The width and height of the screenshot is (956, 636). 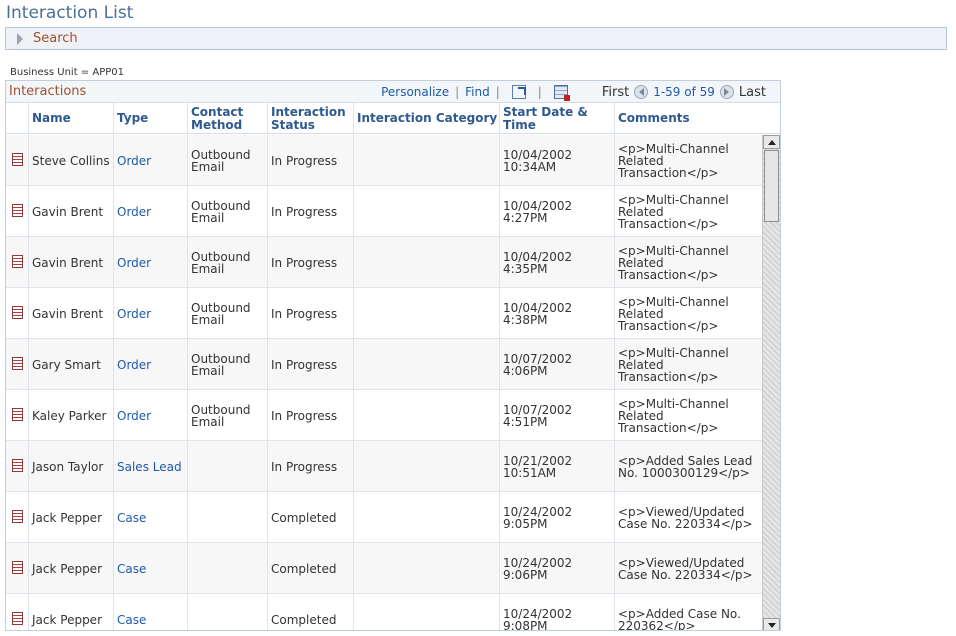 I want to click on col-start-date-cell: 10/04/2002 4:38PM, so click(x=556, y=313).